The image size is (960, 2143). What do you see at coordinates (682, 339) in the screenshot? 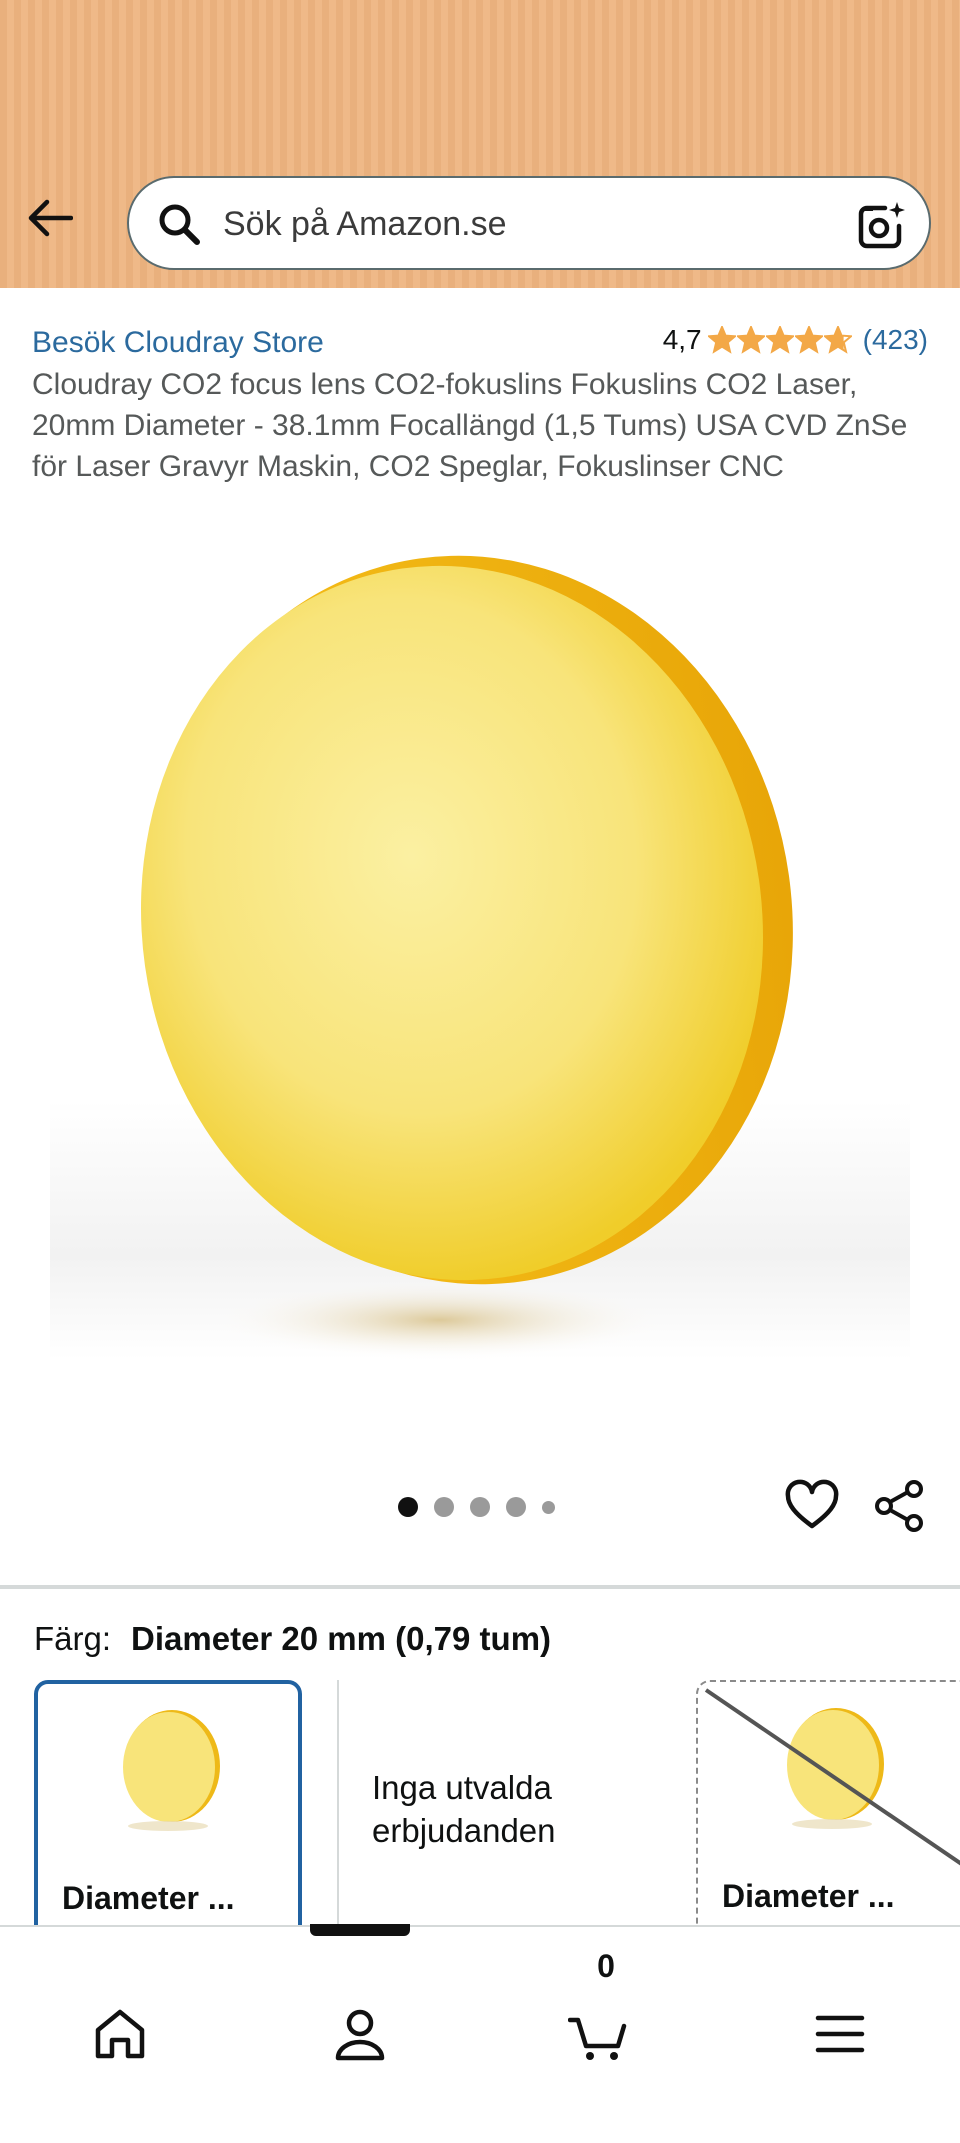
I see `rating-value: 4,7` at bounding box center [682, 339].